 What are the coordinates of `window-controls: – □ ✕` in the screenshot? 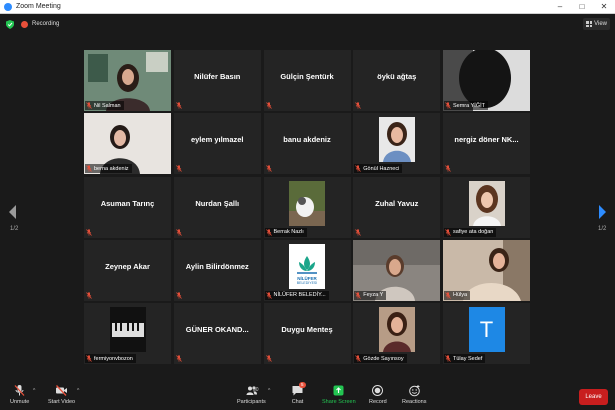 It's located at (582, 7).